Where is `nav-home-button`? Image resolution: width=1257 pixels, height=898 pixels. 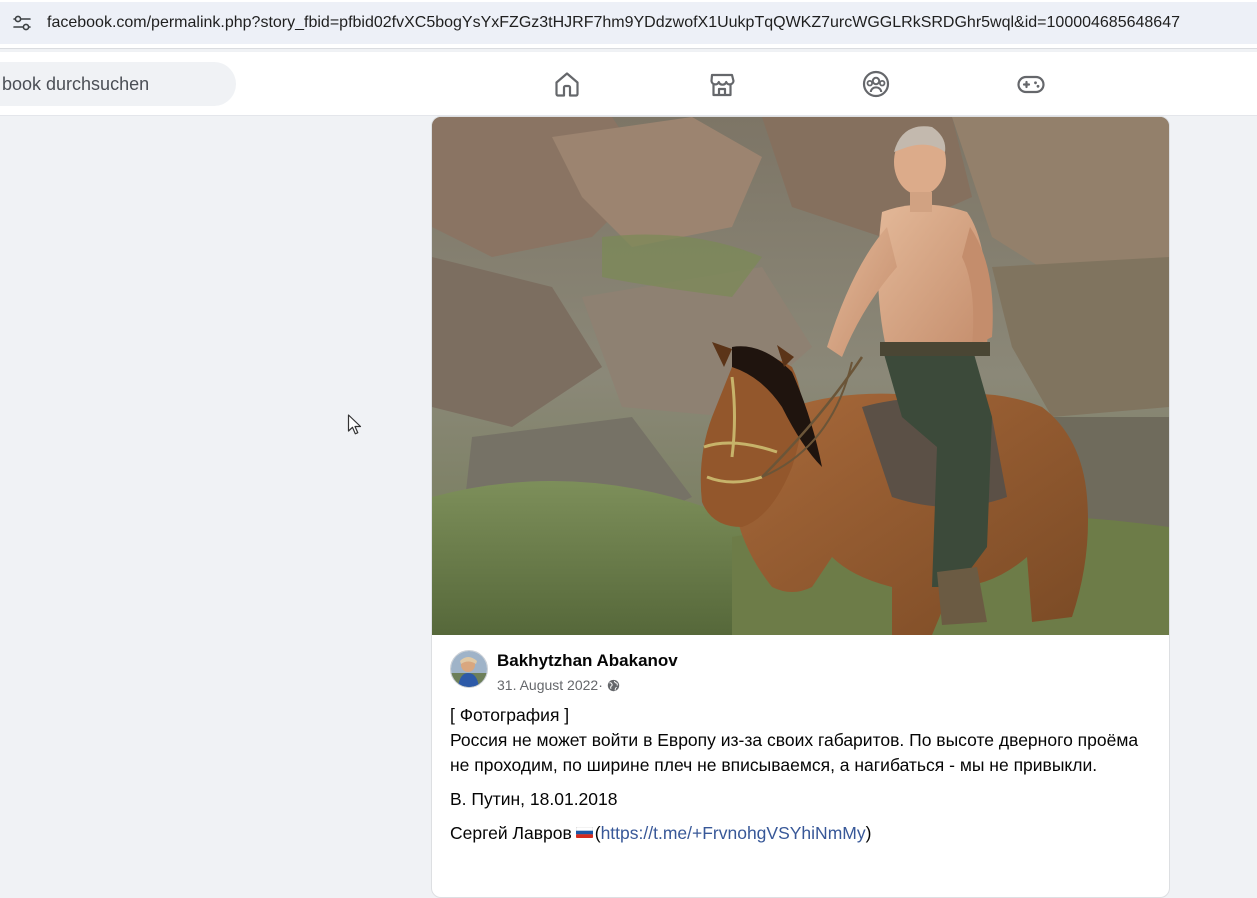
nav-home-button is located at coordinates (567, 84).